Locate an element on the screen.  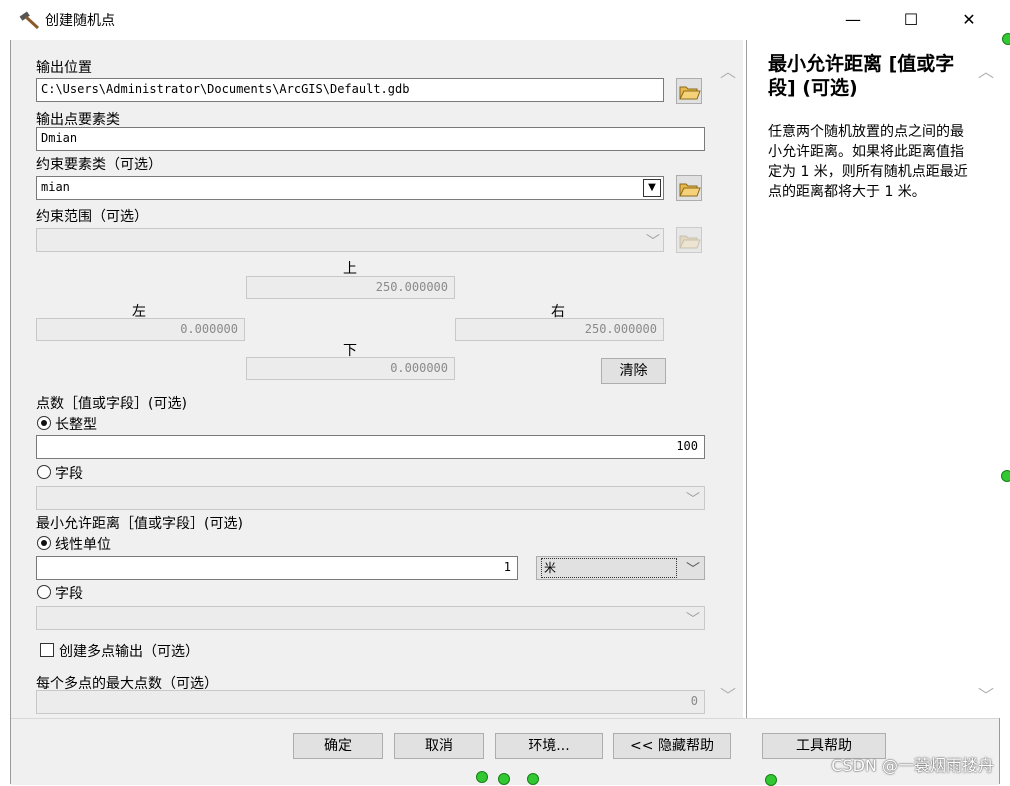
min-dist-label: 最小允许距离［值或字段］(可选) is located at coordinates (139, 524).